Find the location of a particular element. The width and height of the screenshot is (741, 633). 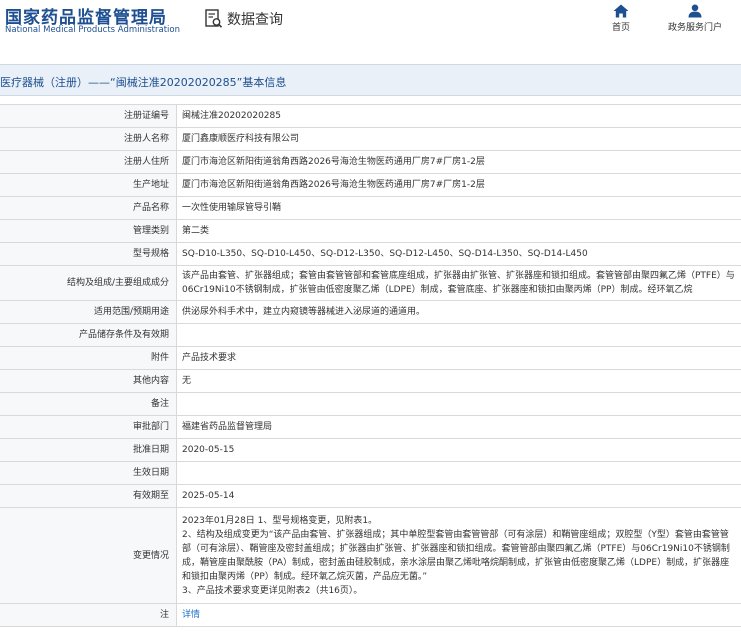

table-row-note: 注详情 is located at coordinates (370, 615).